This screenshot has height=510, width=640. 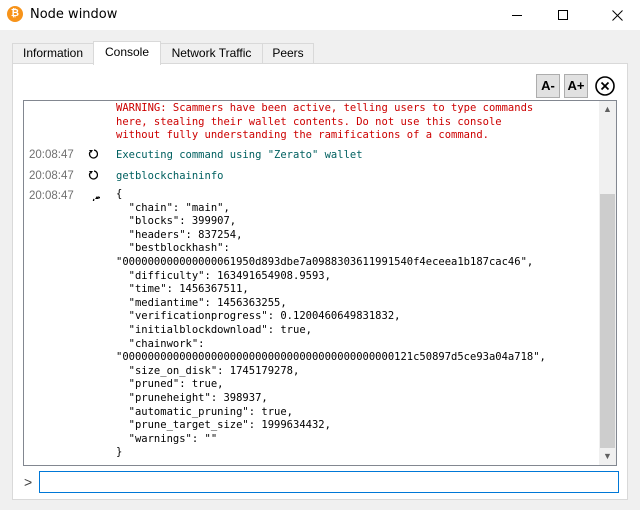 What do you see at coordinates (211, 53) in the screenshot?
I see `tab-network-traffic: Network Traffic` at bounding box center [211, 53].